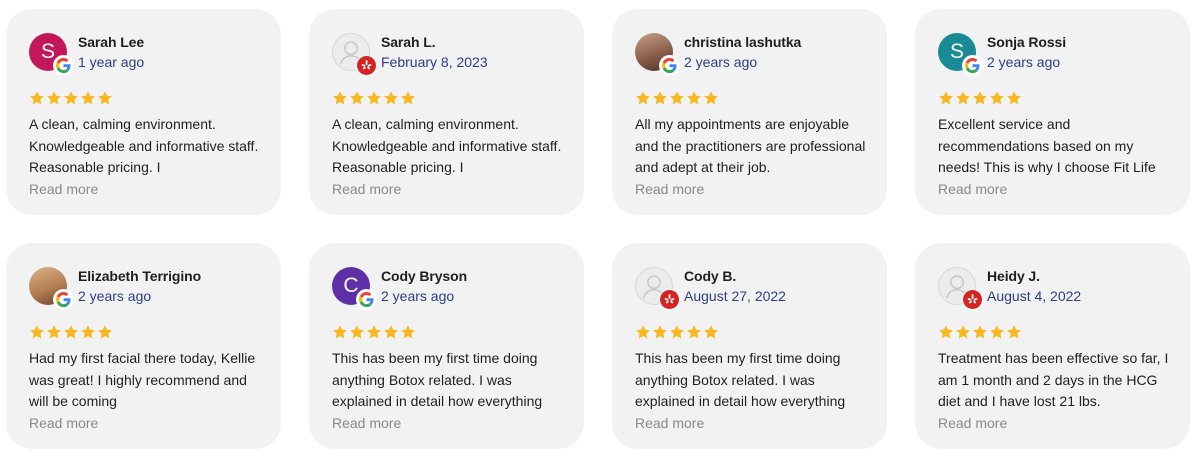  I want to click on reviewer-name: Heidy J., so click(1013, 276).